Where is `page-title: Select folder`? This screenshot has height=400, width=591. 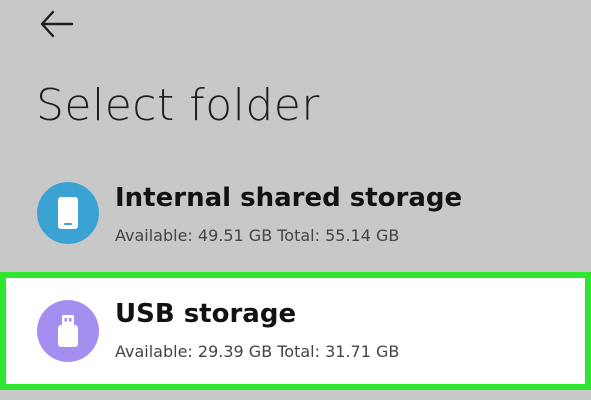 page-title: Select folder is located at coordinates (178, 105).